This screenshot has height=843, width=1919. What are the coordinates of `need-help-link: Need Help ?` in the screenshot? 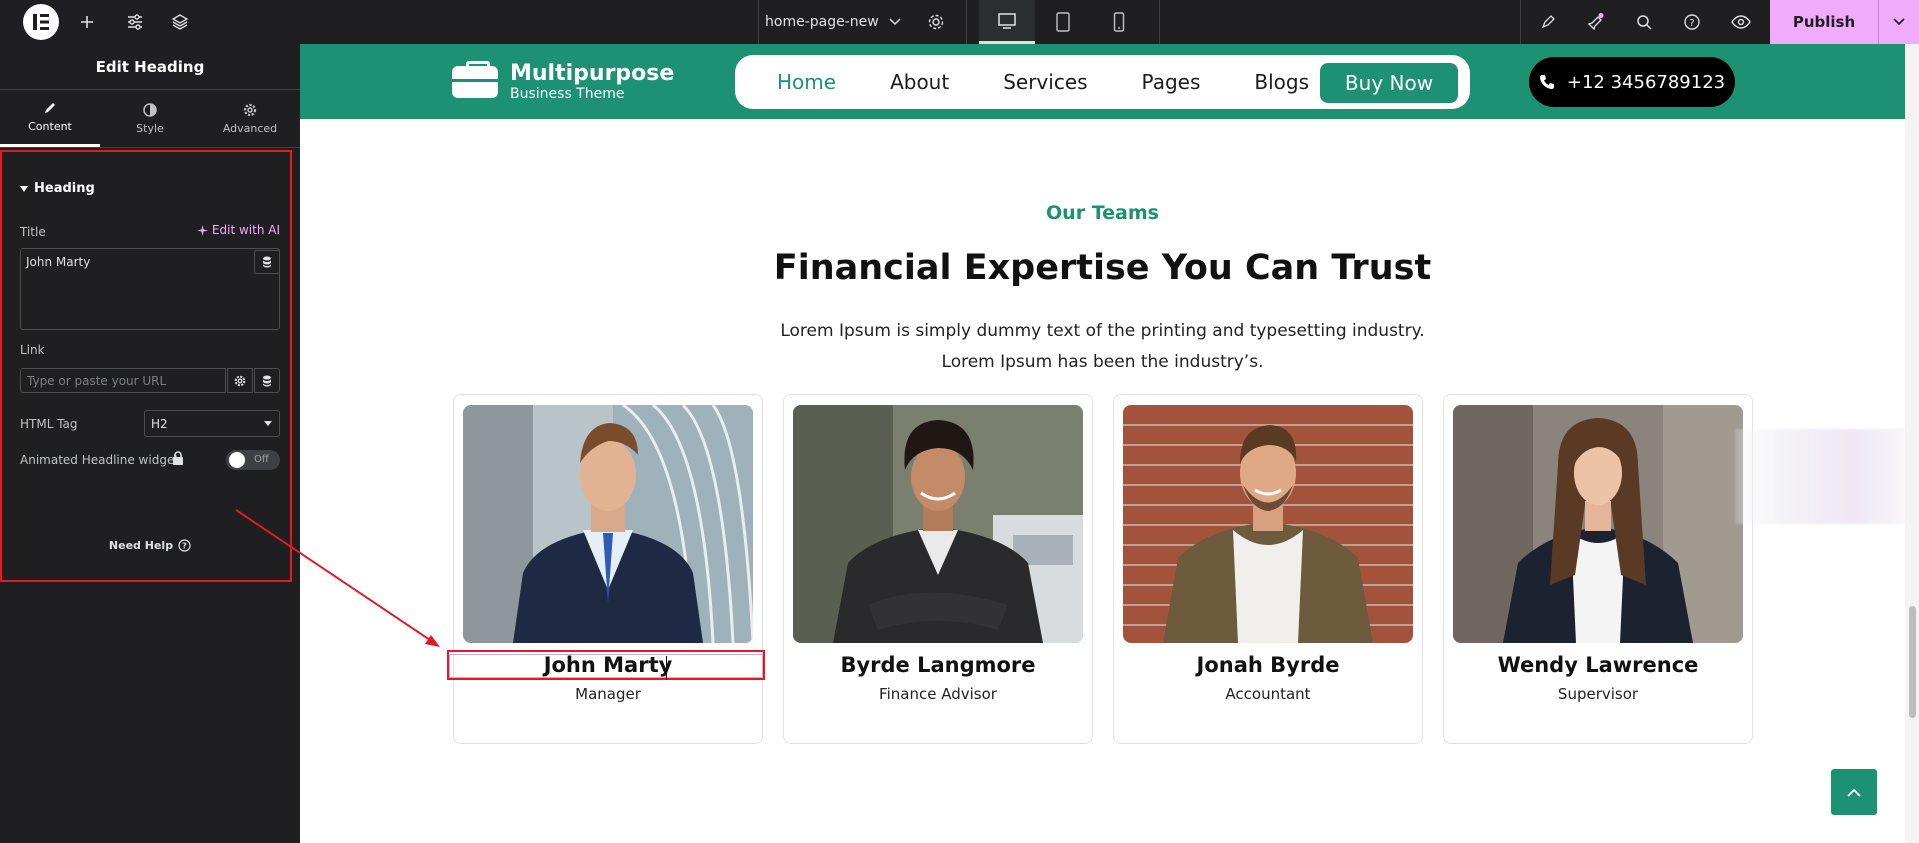 It's located at (150, 545).